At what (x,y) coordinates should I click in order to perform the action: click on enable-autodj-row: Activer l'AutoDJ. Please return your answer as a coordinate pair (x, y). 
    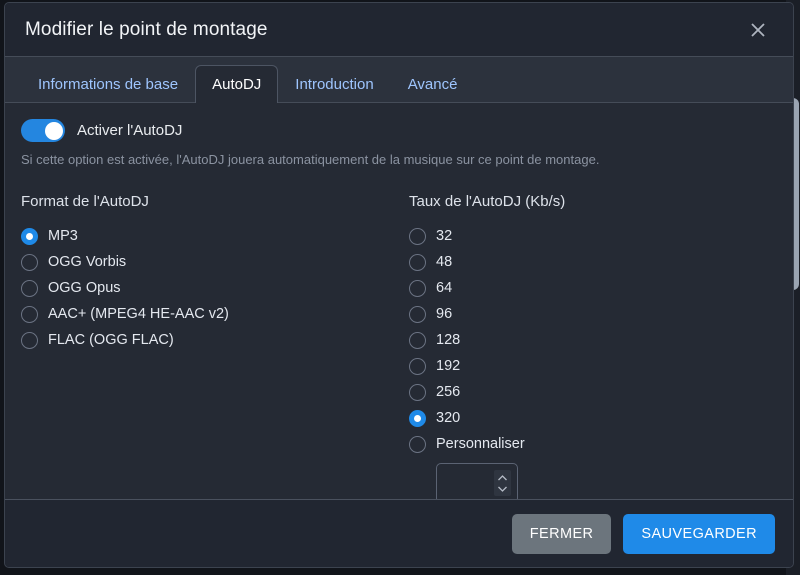
    Looking at the image, I should click on (399, 130).